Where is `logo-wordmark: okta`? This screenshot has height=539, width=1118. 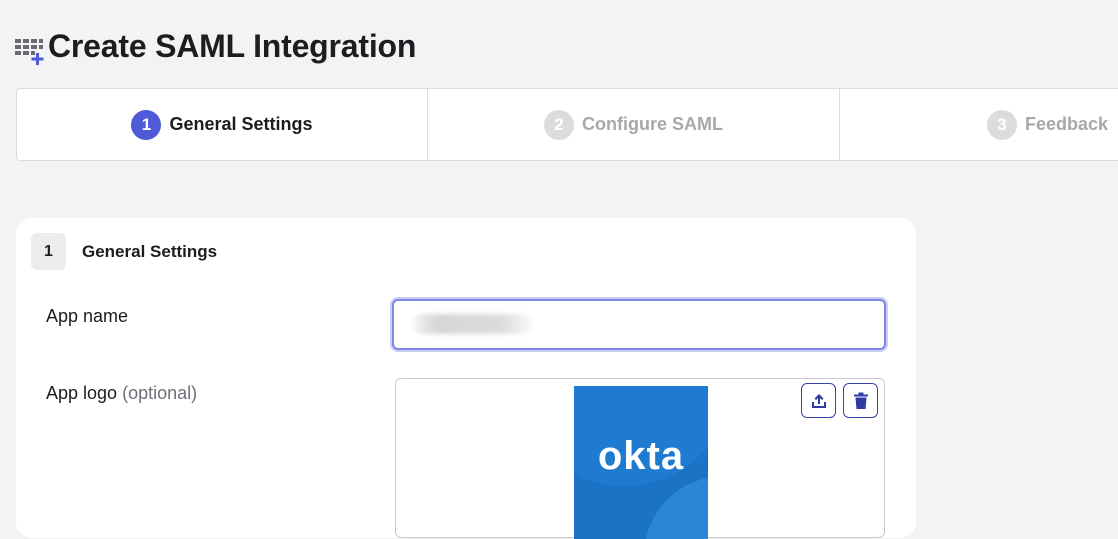 logo-wordmark: okta is located at coordinates (641, 456).